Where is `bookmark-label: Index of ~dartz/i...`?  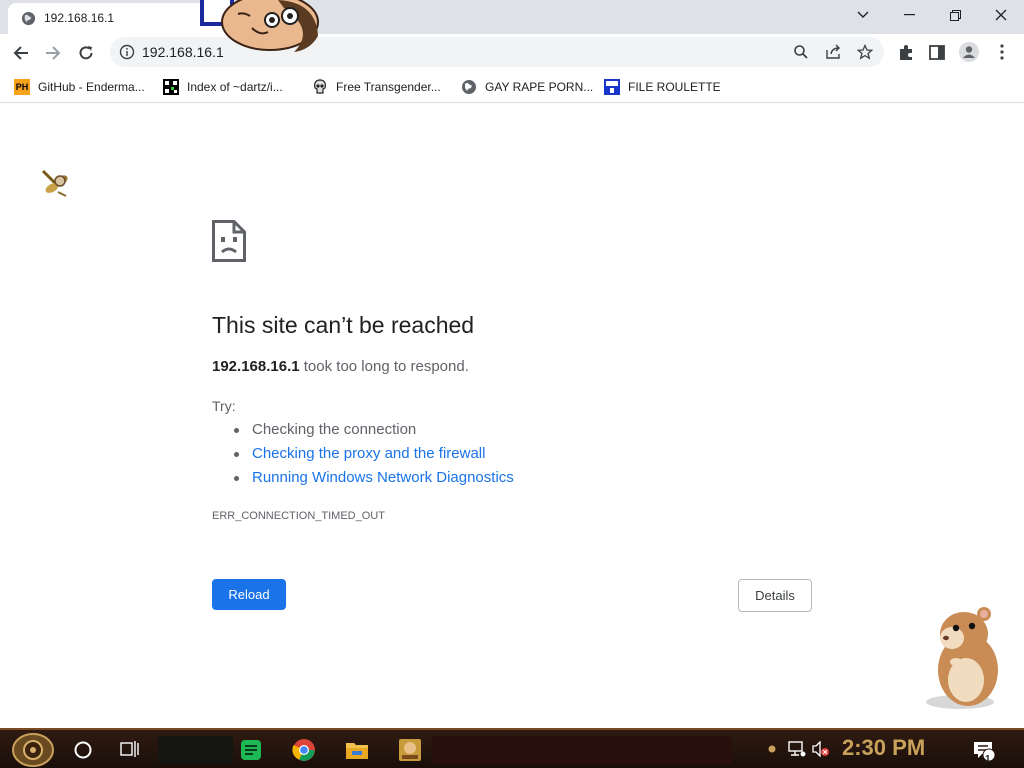 bookmark-label: Index of ~dartz/i... is located at coordinates (235, 87).